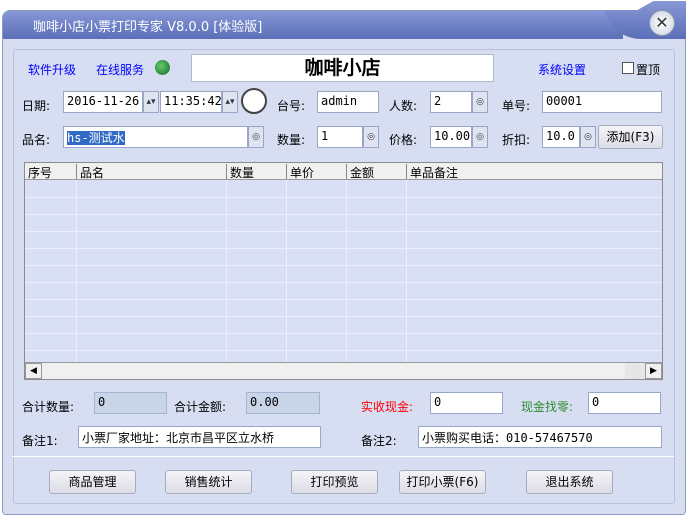 This screenshot has width=686, height=515. What do you see at coordinates (130, 403) in the screenshot?
I see `total-qty-field: 0` at bounding box center [130, 403].